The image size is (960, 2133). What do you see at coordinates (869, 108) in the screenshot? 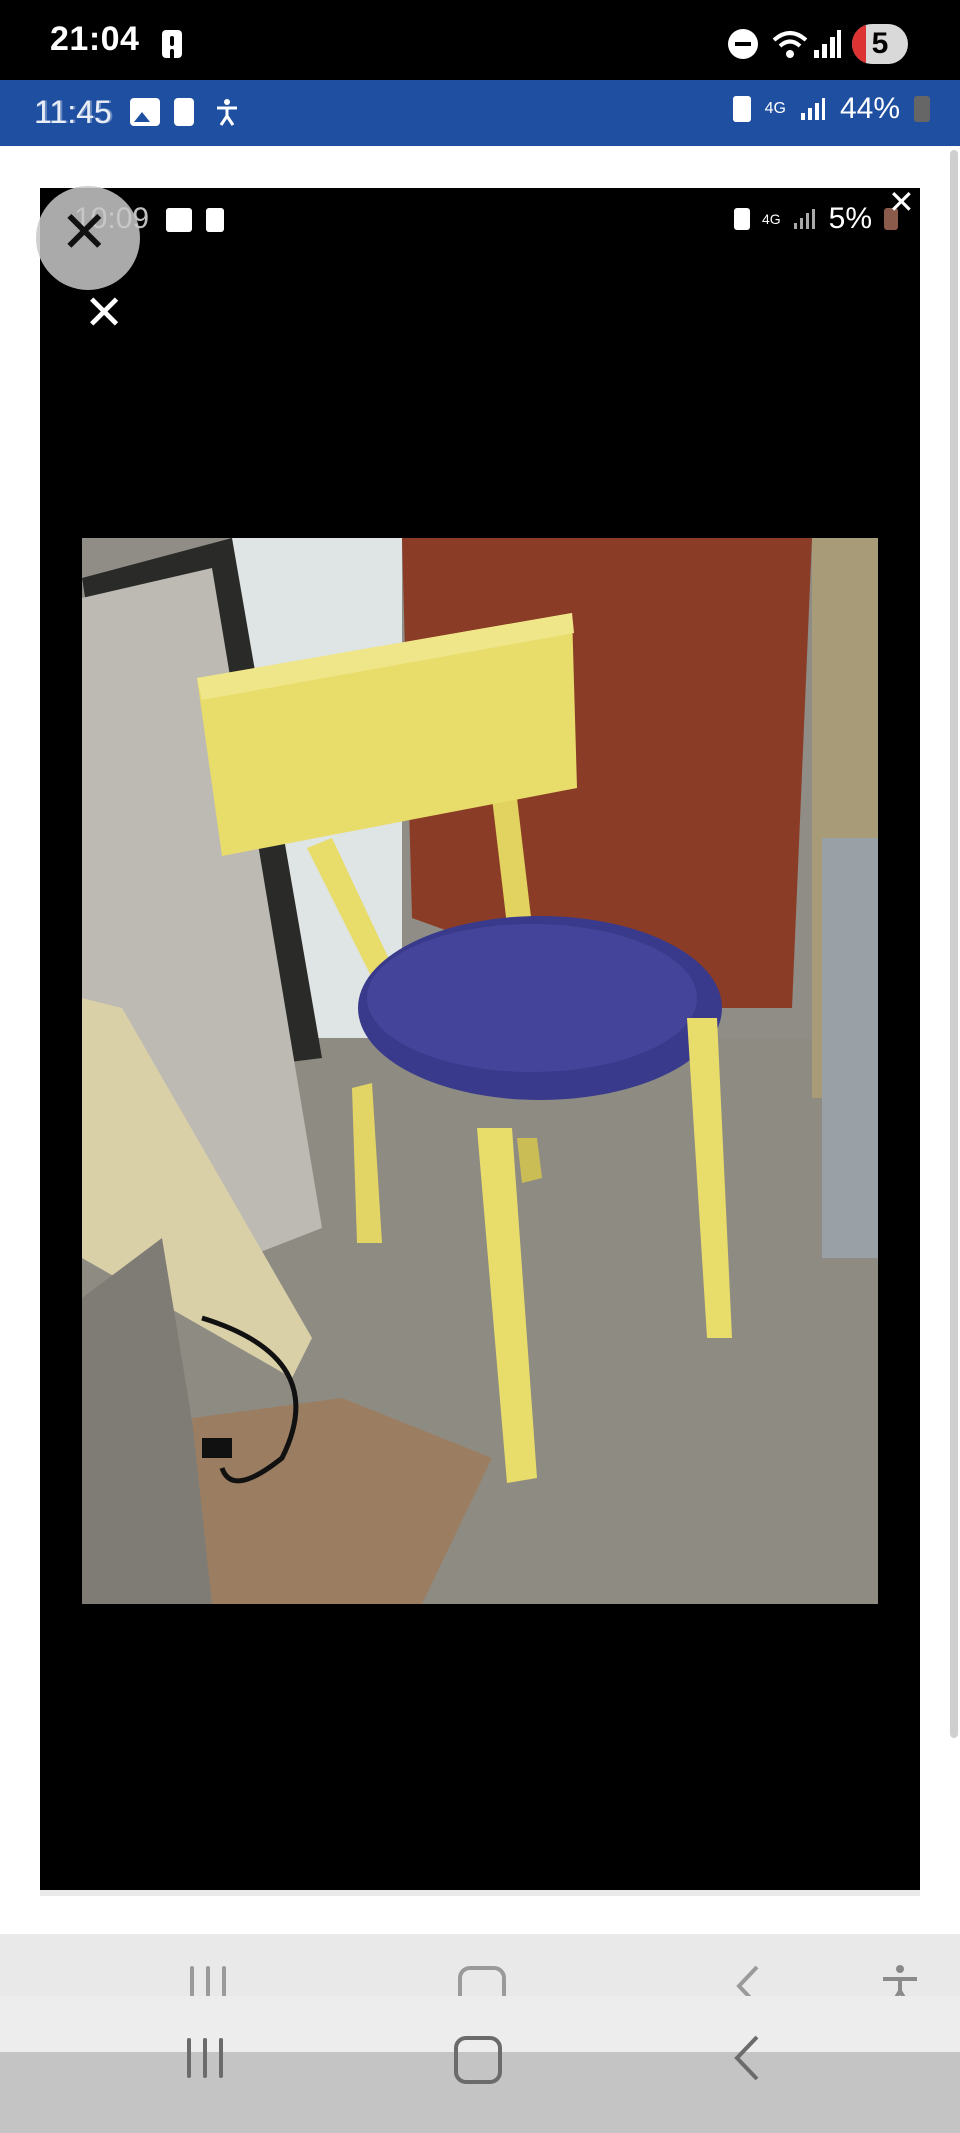
I see `battery-percentage: 44%` at bounding box center [869, 108].